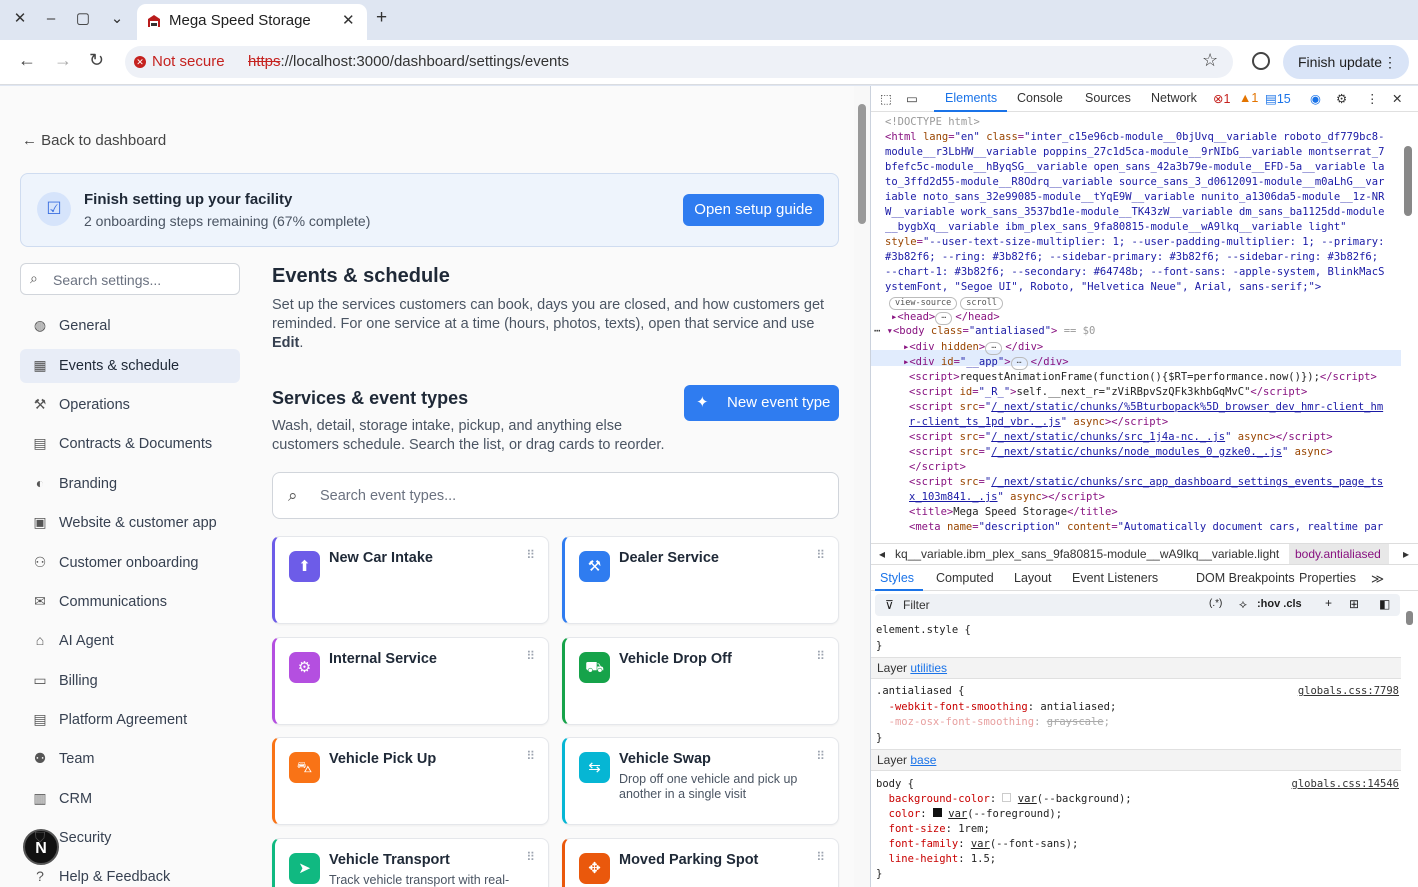 The width and height of the screenshot is (1418, 887). What do you see at coordinates (410, 680) in the screenshot?
I see `event-type-card: ⚙ Internal Service ⠿` at bounding box center [410, 680].